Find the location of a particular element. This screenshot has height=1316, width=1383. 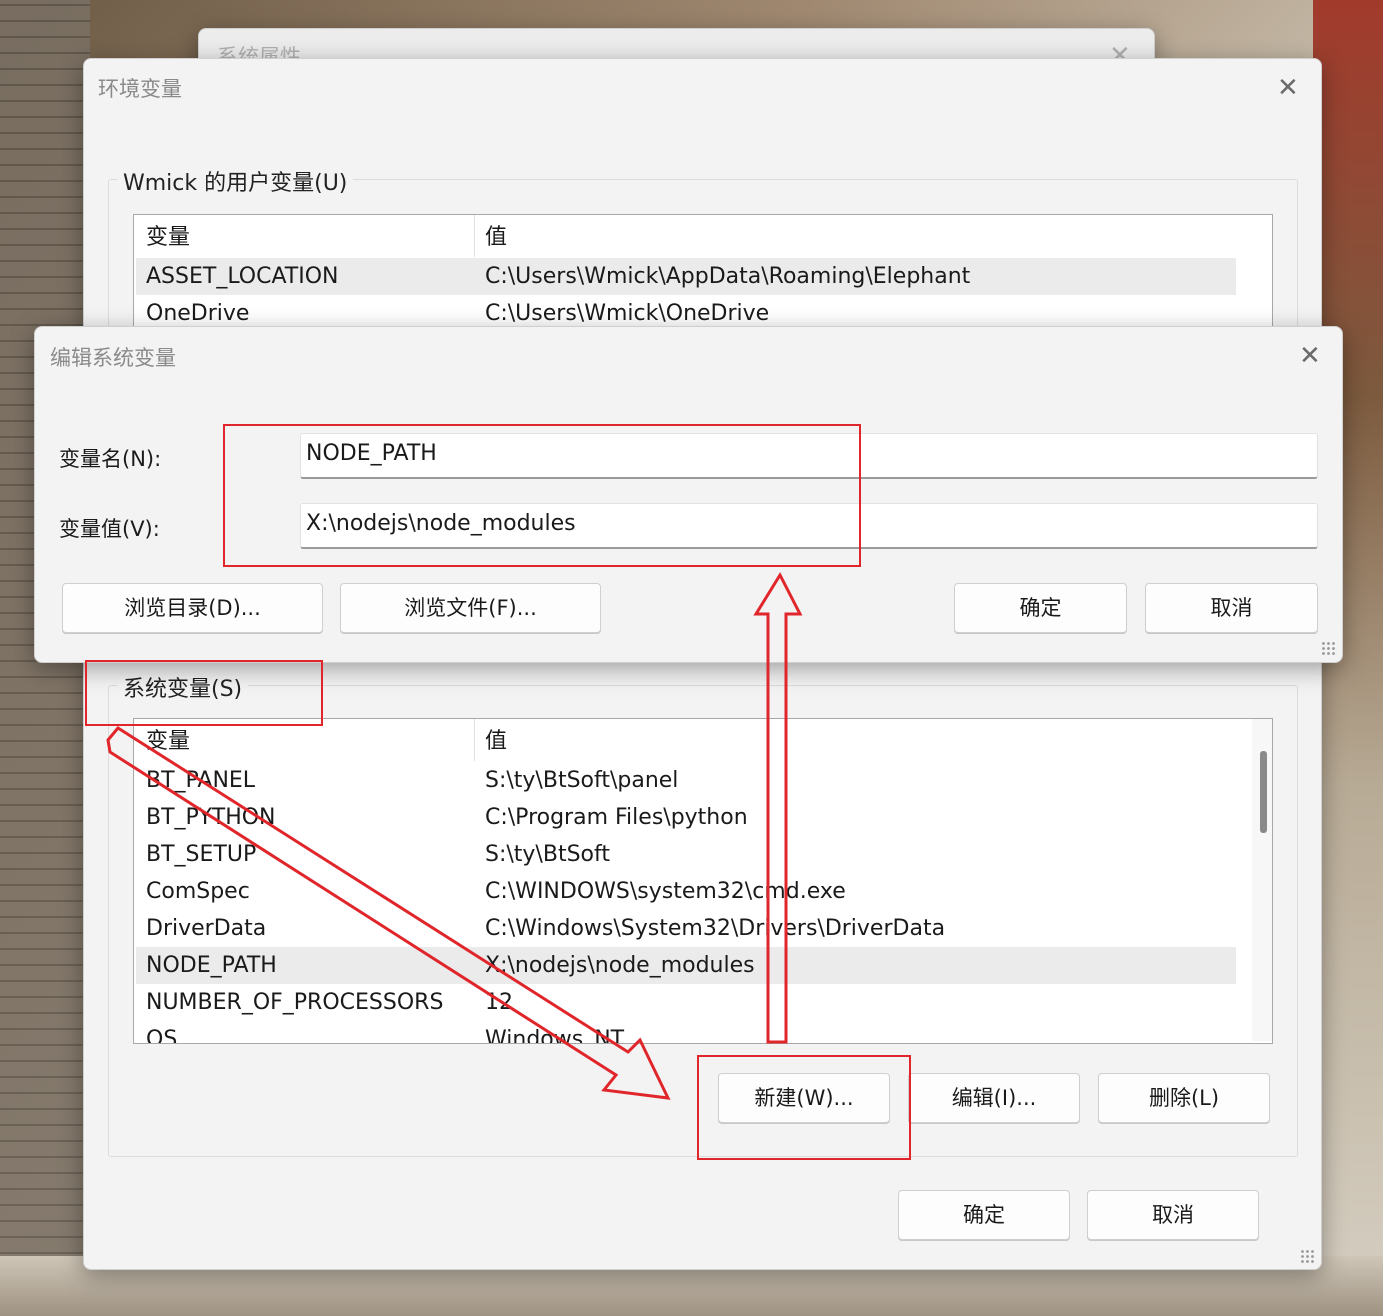

arrow-to-edit-fields is located at coordinates (778, 807).